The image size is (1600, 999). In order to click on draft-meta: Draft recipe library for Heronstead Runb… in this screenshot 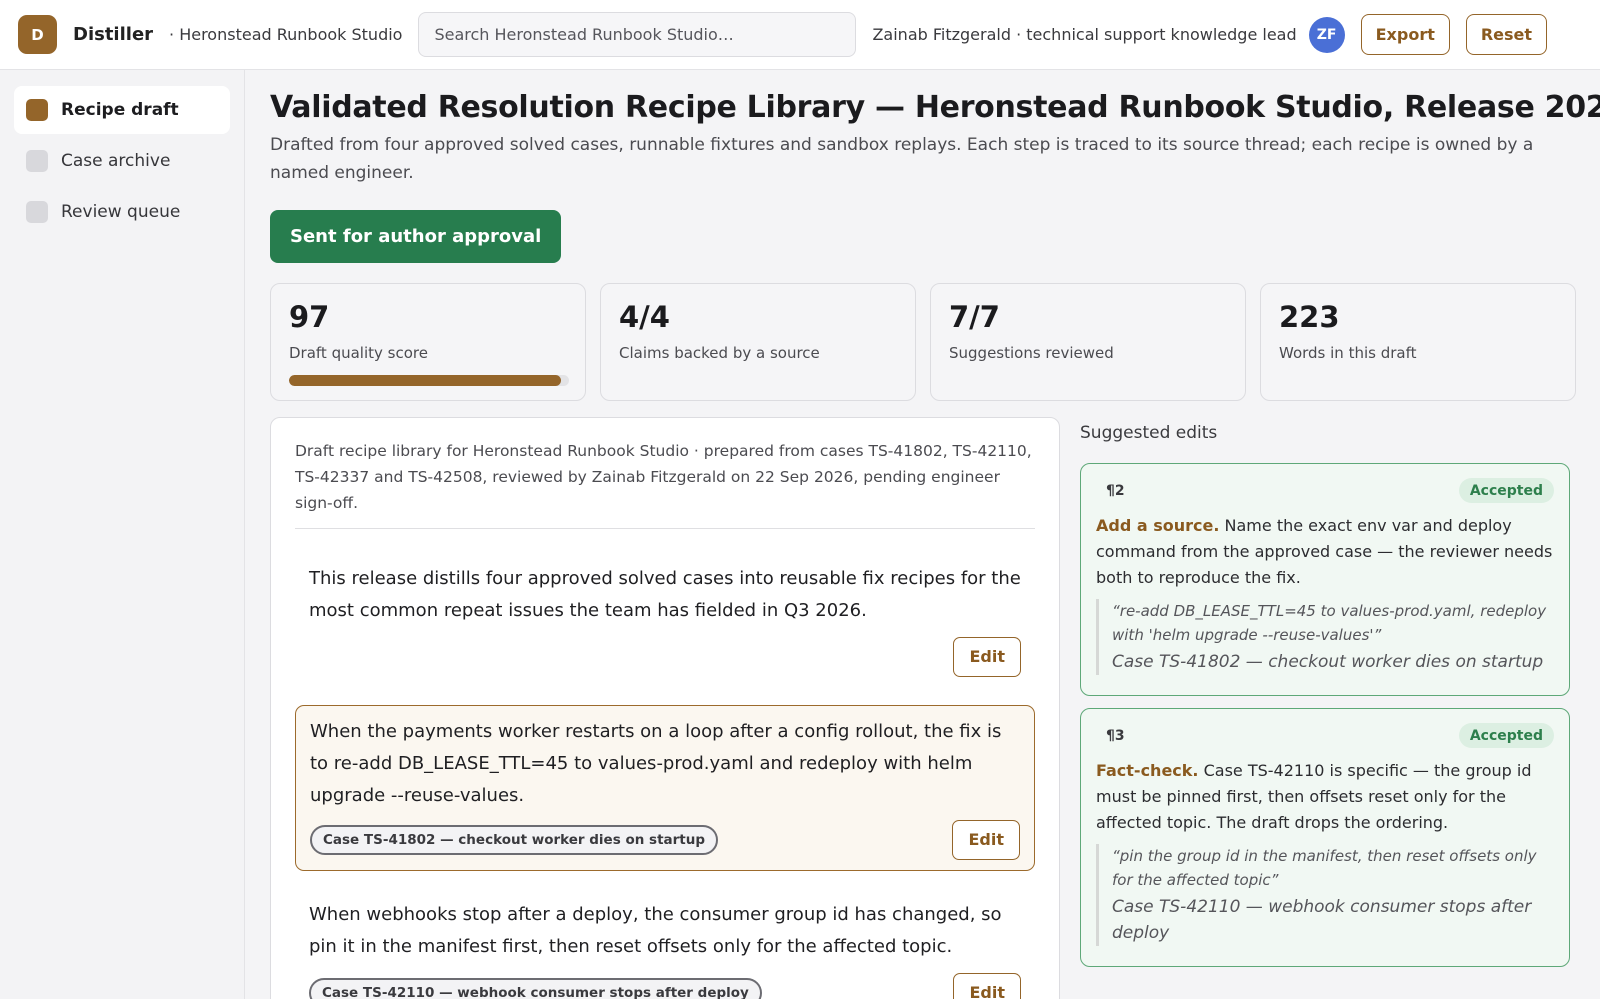, I will do `click(665, 483)`.